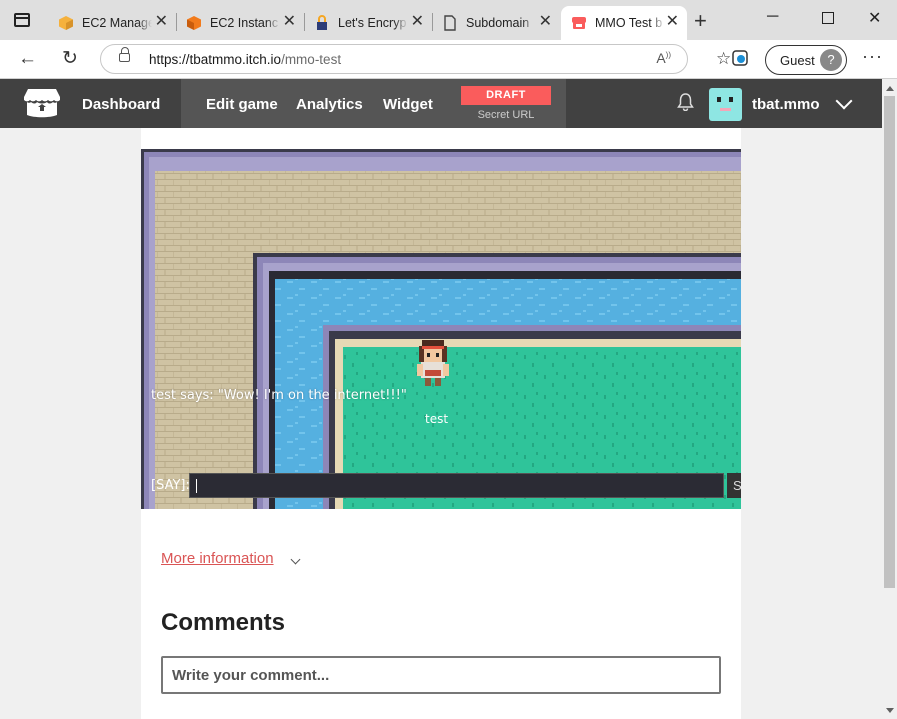  Describe the element at coordinates (506, 115) in the screenshot. I see `secret-url-link: Secret URL` at that location.